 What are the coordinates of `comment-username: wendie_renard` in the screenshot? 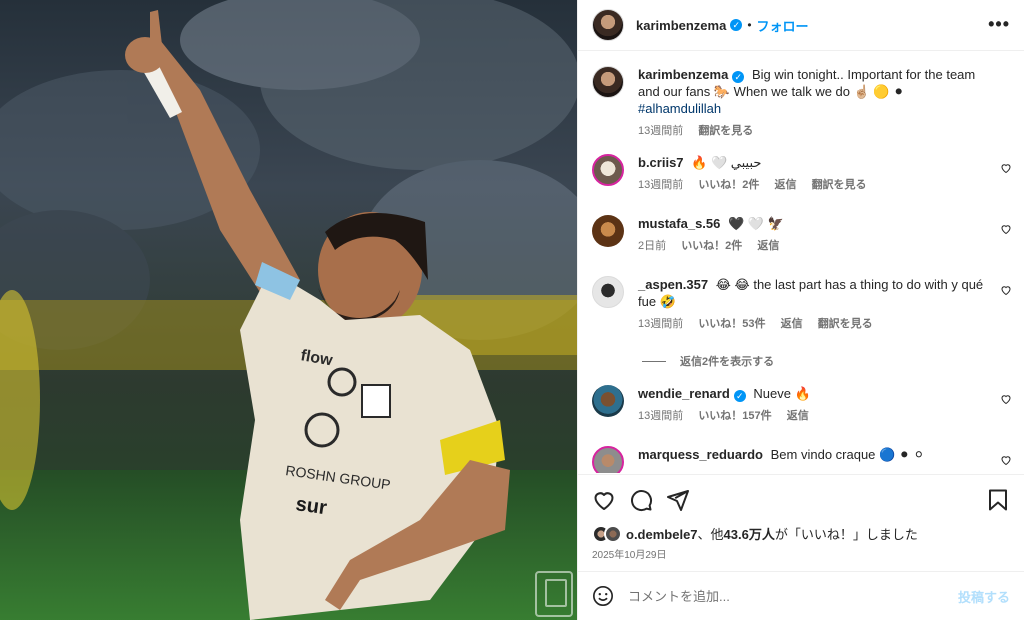 It's located at (684, 393).